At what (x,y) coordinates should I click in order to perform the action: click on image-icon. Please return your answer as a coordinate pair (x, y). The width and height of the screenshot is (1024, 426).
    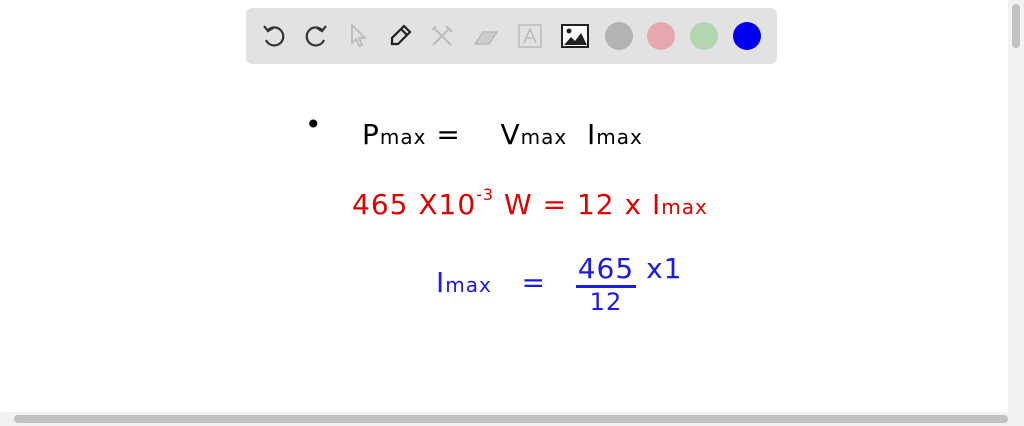
    Looking at the image, I should click on (575, 36).